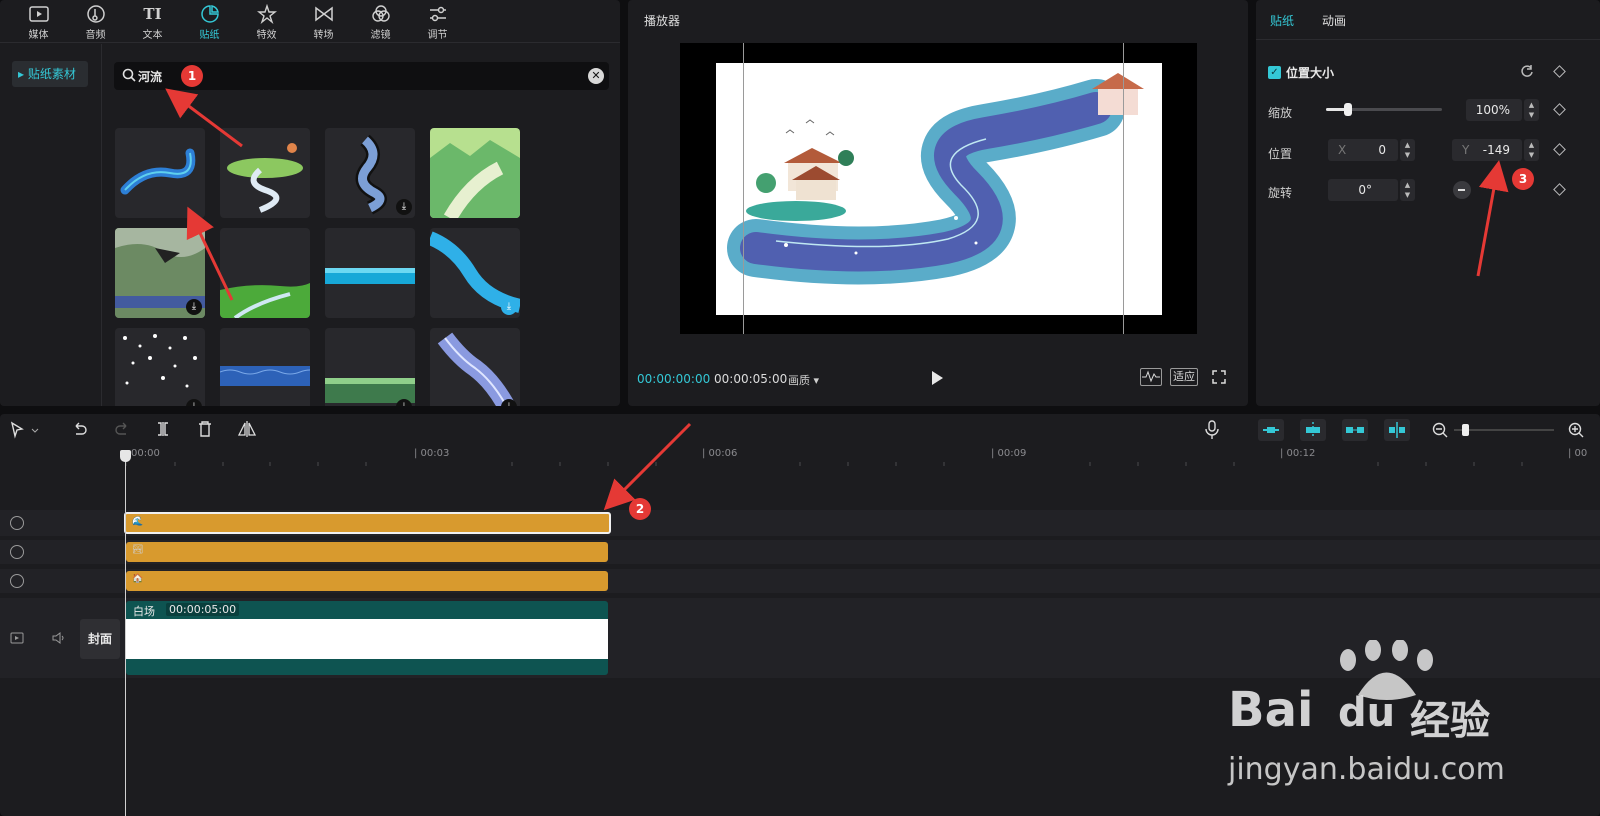  What do you see at coordinates (152, 21) in the screenshot?
I see `tab-text: TI 文本` at bounding box center [152, 21].